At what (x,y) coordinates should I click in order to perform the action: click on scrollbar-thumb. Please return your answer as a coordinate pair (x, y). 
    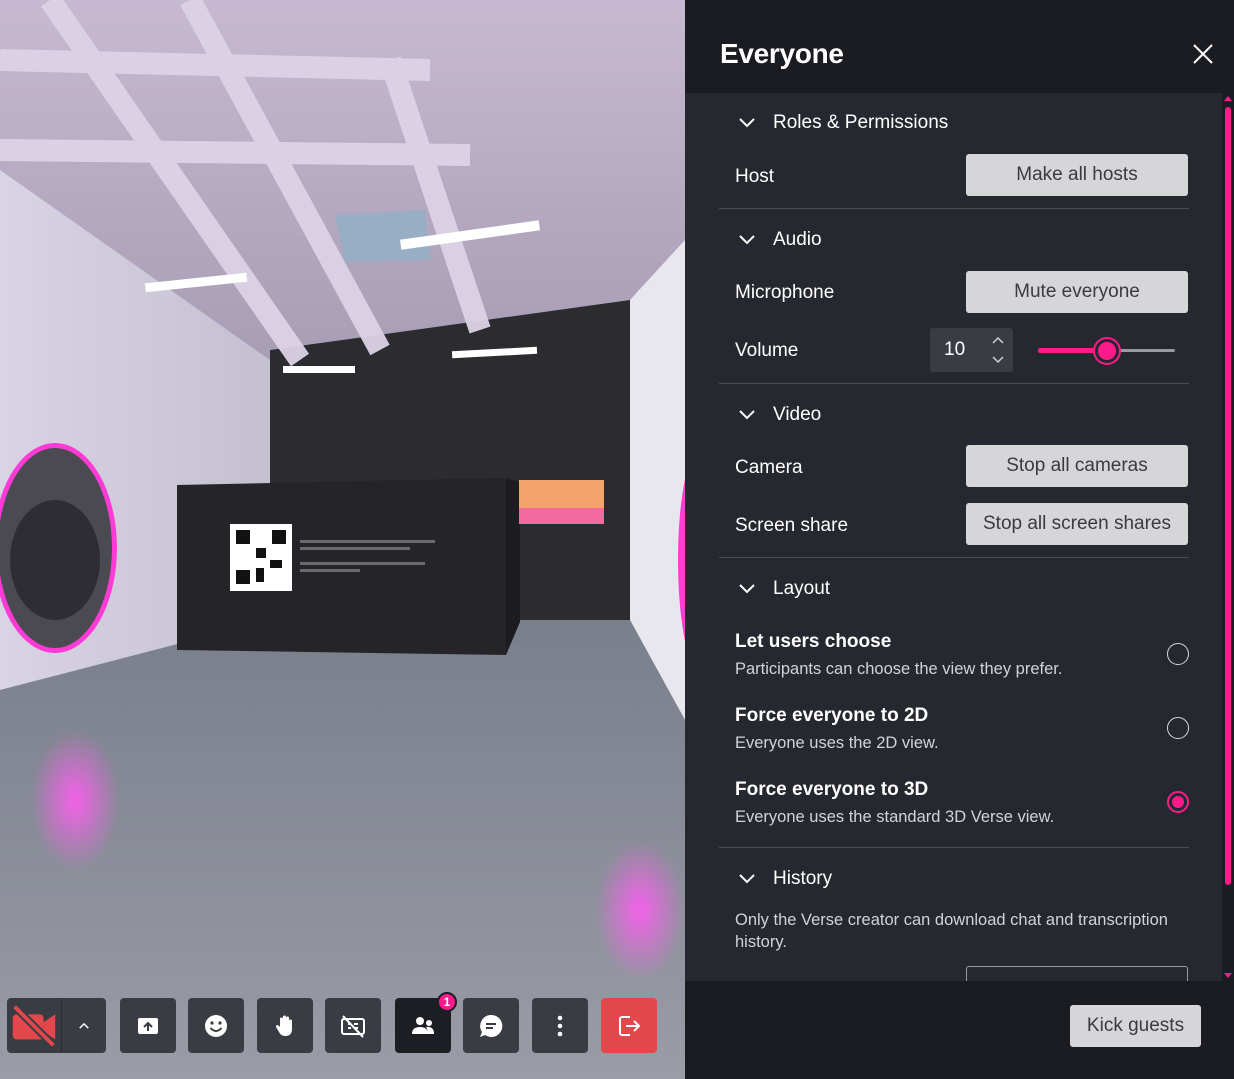
    Looking at the image, I should click on (1228, 496).